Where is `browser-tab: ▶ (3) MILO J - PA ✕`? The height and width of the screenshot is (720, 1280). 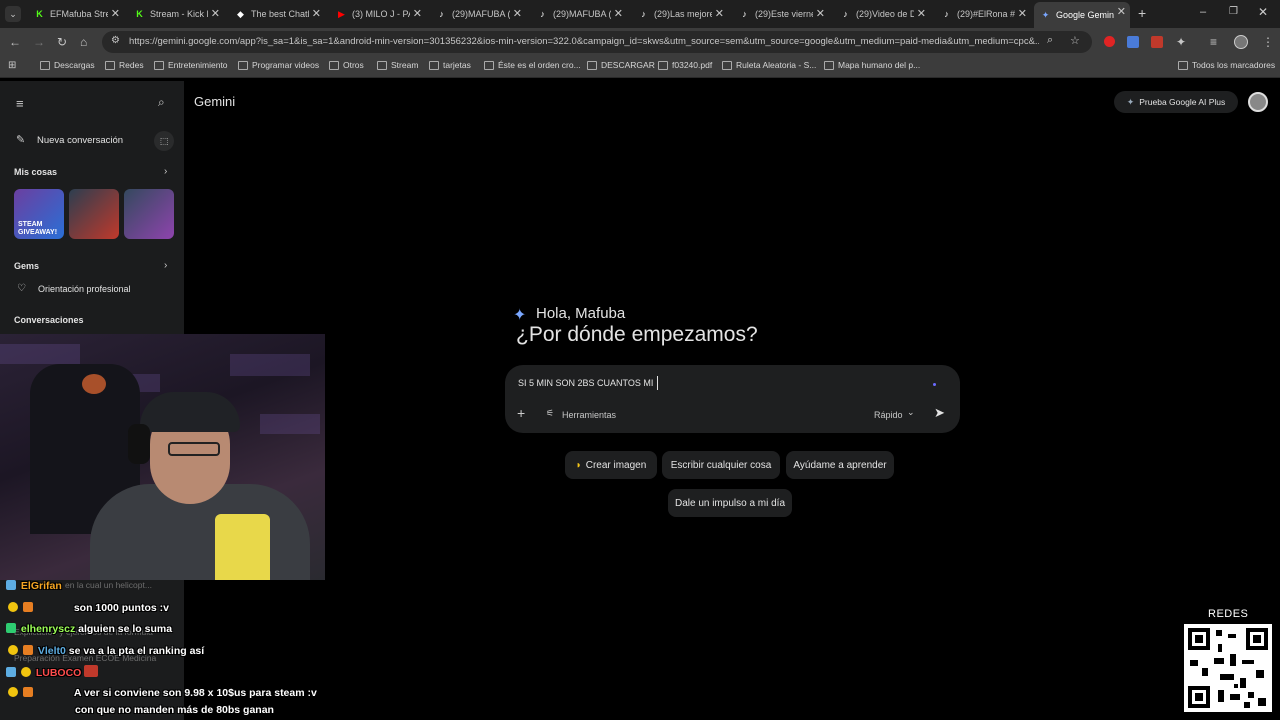 browser-tab: ▶ (3) MILO J - PA ✕ is located at coordinates (378, 14).